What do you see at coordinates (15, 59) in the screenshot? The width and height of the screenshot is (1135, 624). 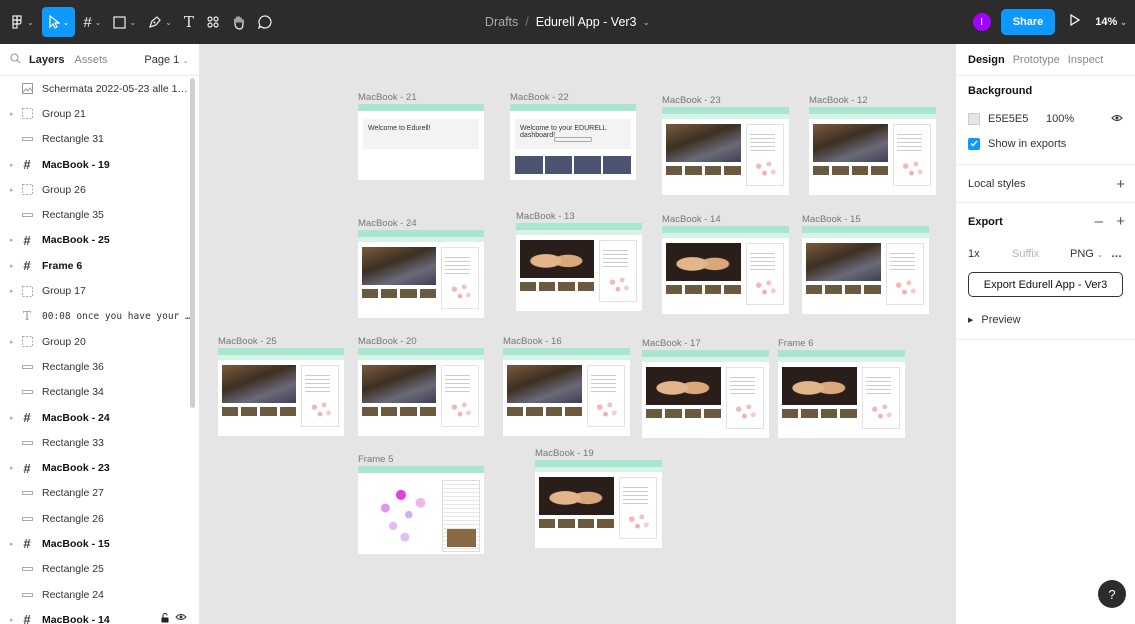 I see `search-icon` at bounding box center [15, 59].